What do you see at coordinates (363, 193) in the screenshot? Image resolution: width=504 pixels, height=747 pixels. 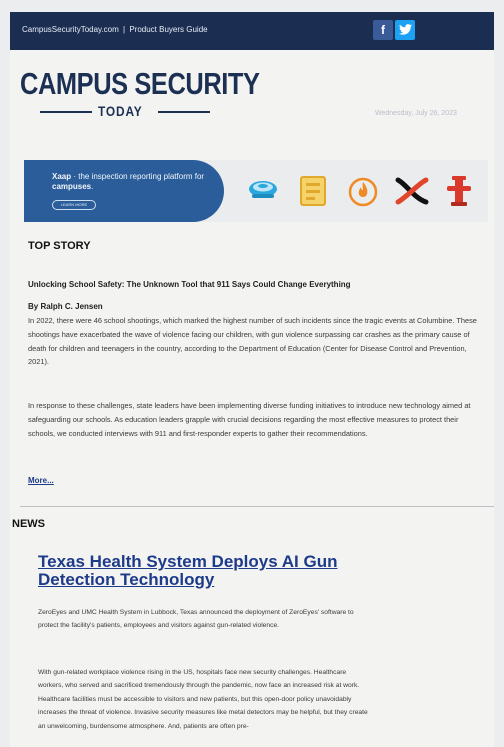 I see `flame-icon` at bounding box center [363, 193].